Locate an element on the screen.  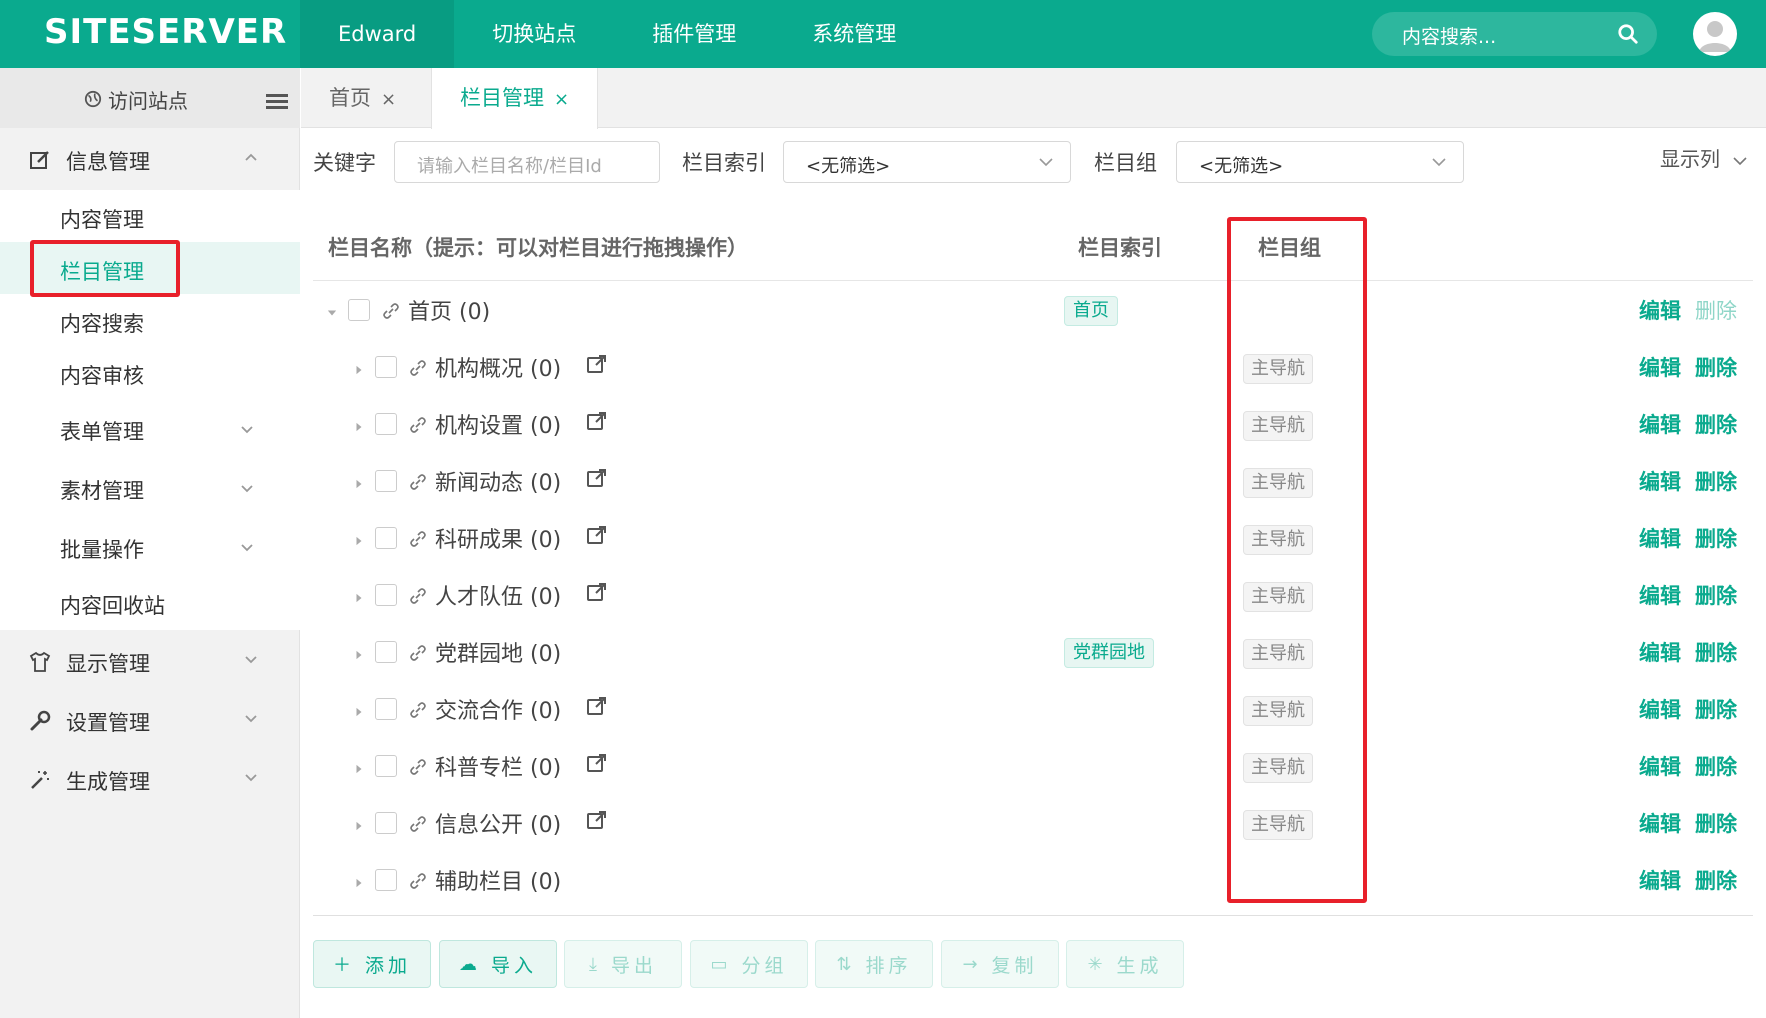
menu-toggle-icon is located at coordinates (277, 102).